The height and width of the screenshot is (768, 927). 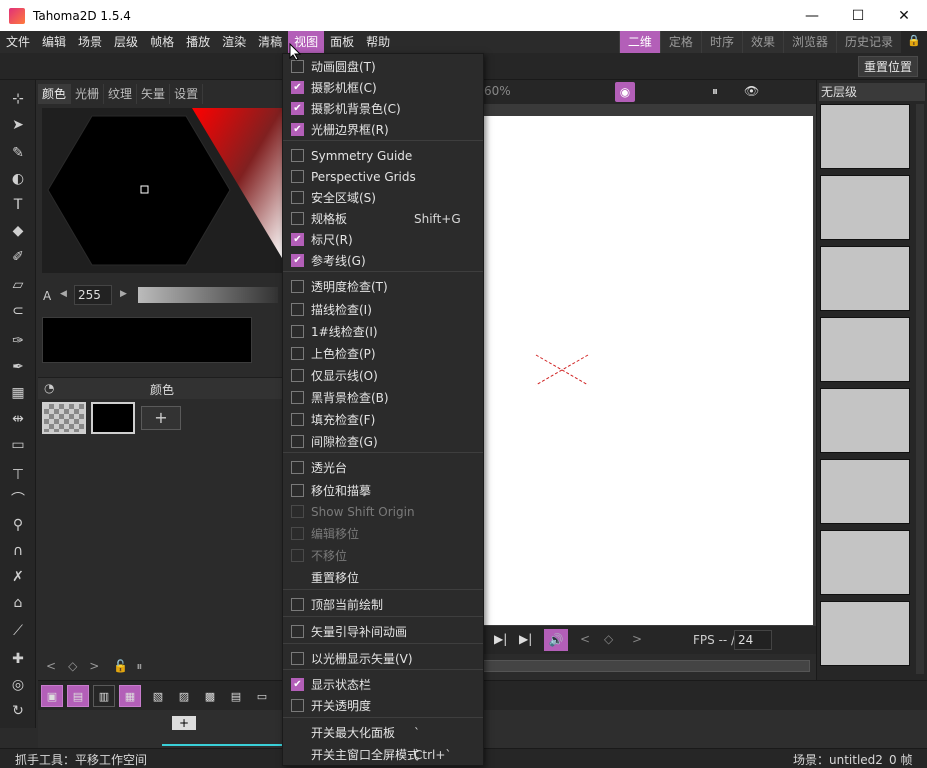 I want to click on view-menu-item: Show Shift Origin, so click(x=383, y=511).